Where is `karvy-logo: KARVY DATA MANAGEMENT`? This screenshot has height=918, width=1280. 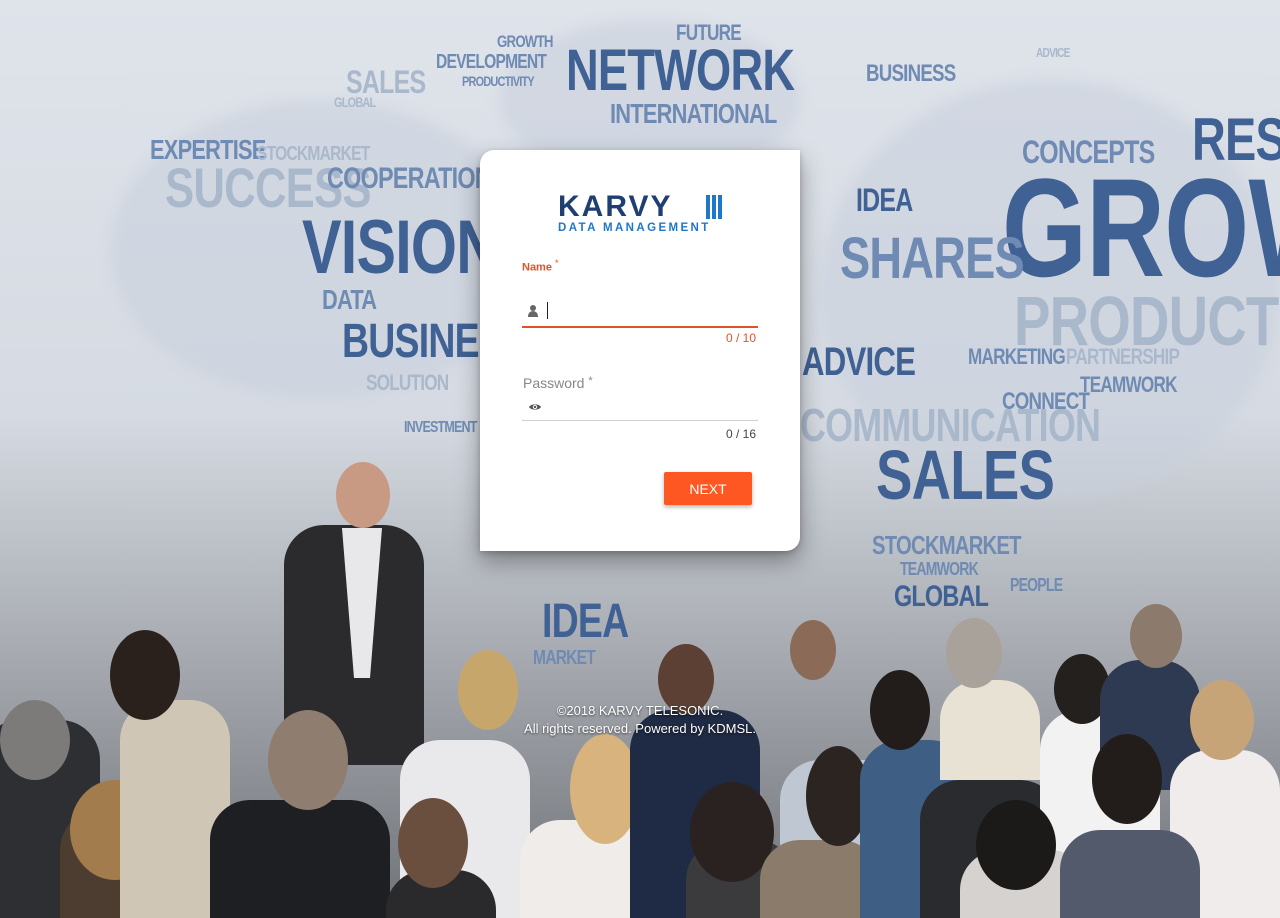
karvy-logo: KARVY DATA MANAGEMENT is located at coordinates (643, 214).